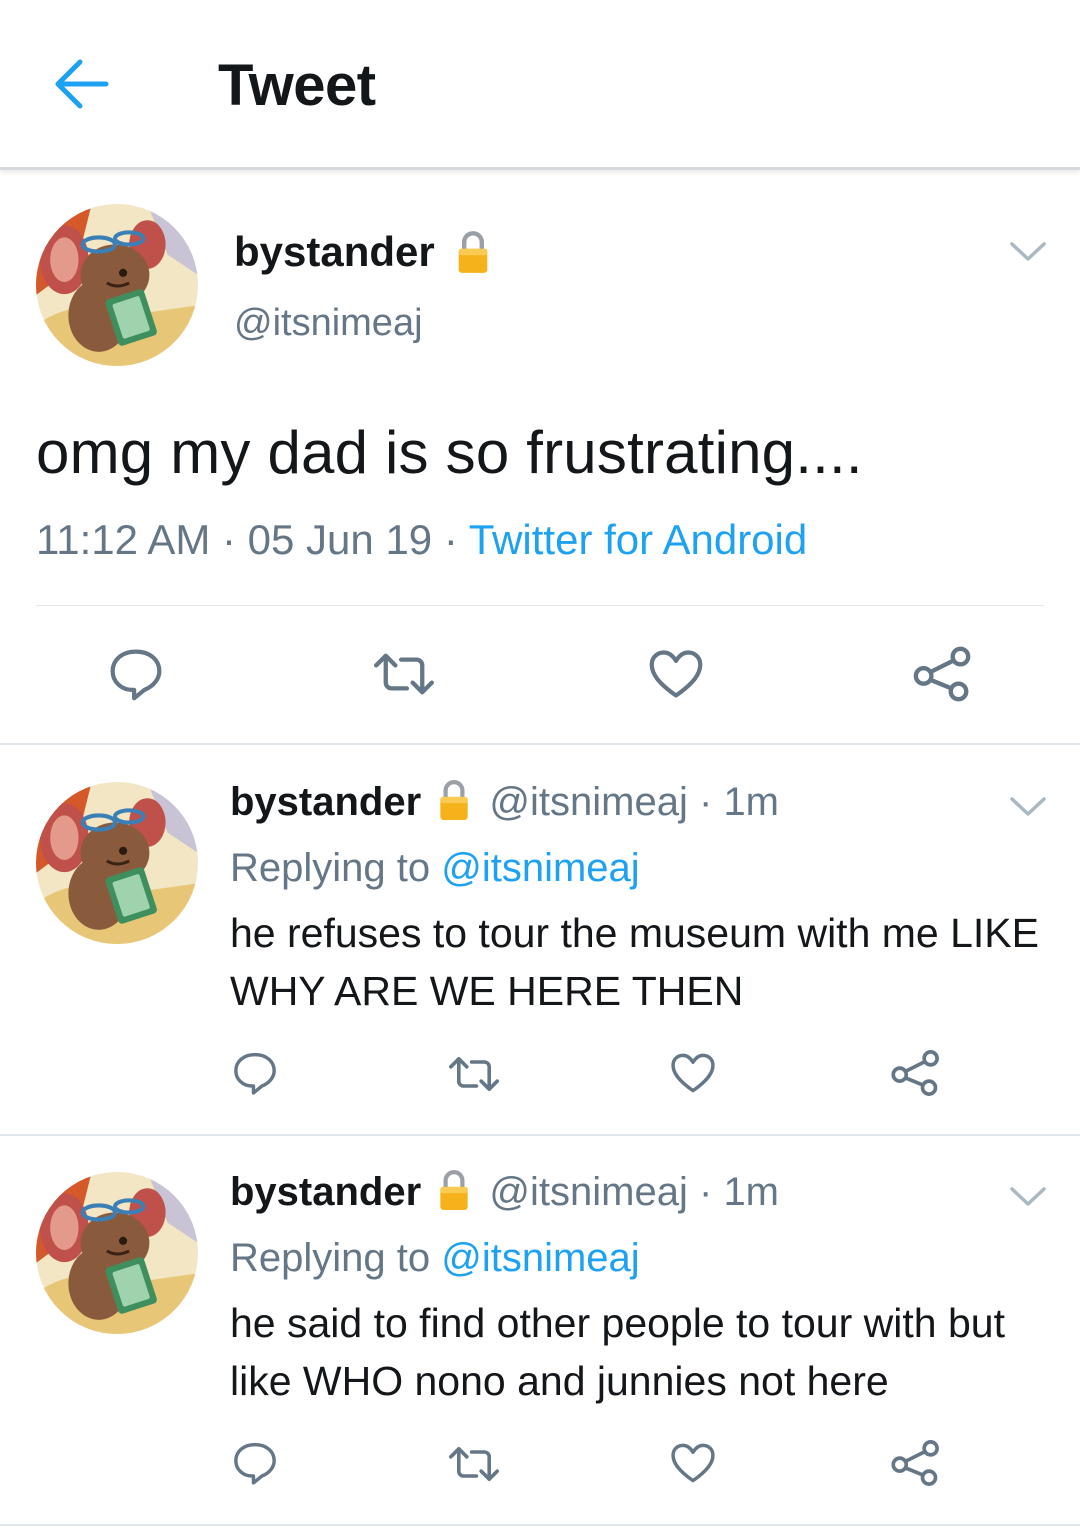  What do you see at coordinates (297, 85) in the screenshot?
I see `page-title: Tweet` at bounding box center [297, 85].